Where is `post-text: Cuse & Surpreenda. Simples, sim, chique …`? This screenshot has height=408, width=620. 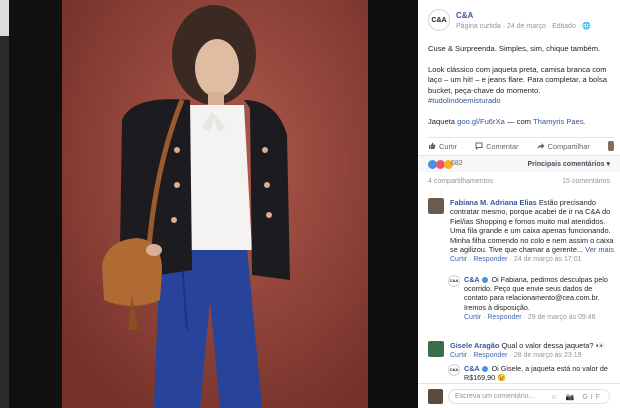 post-text: Cuse & Surpreenda. Simples, sim, chique … is located at coordinates (521, 90).